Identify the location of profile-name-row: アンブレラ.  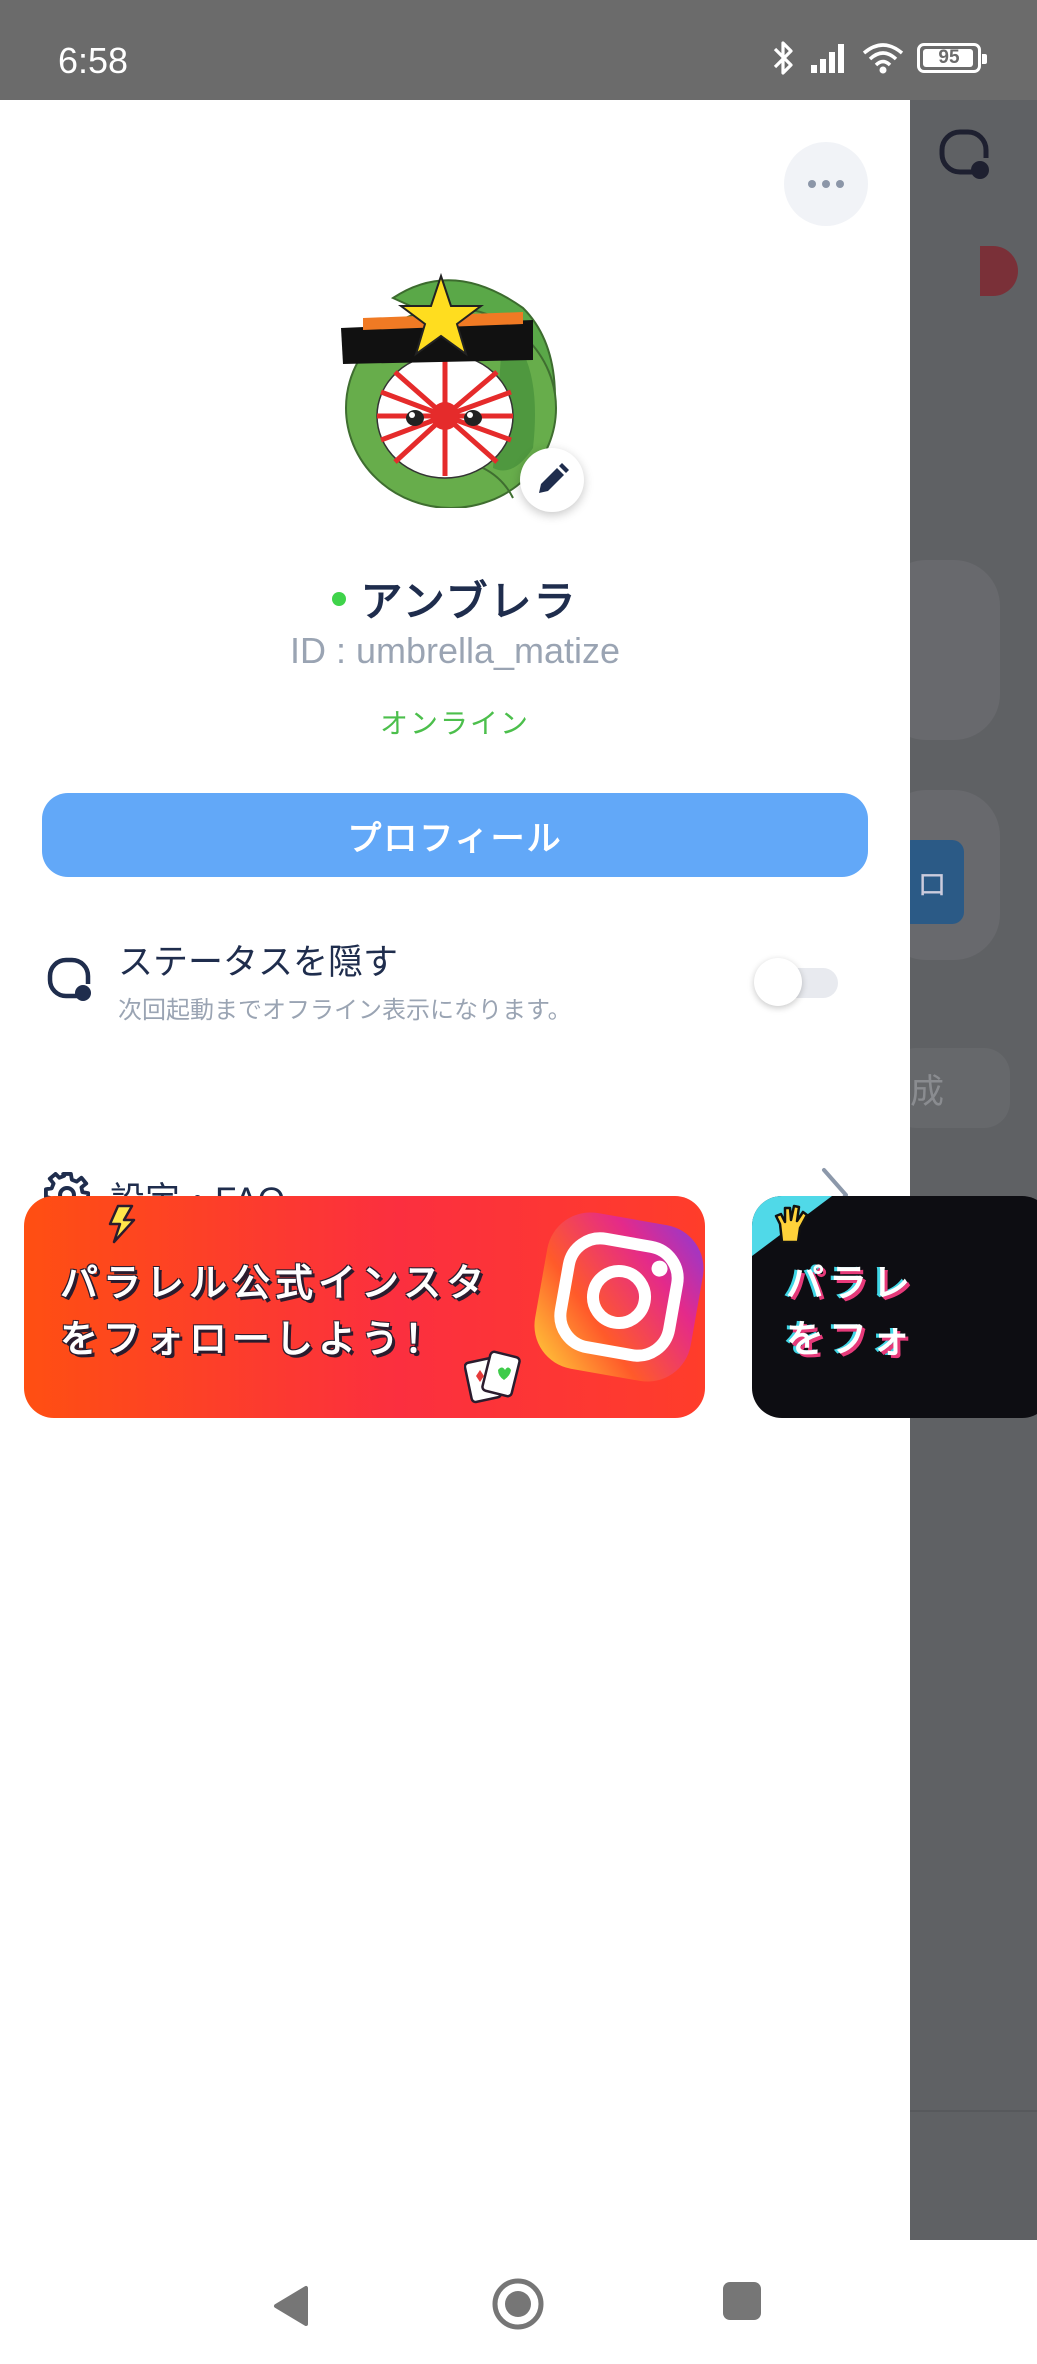
(455, 598).